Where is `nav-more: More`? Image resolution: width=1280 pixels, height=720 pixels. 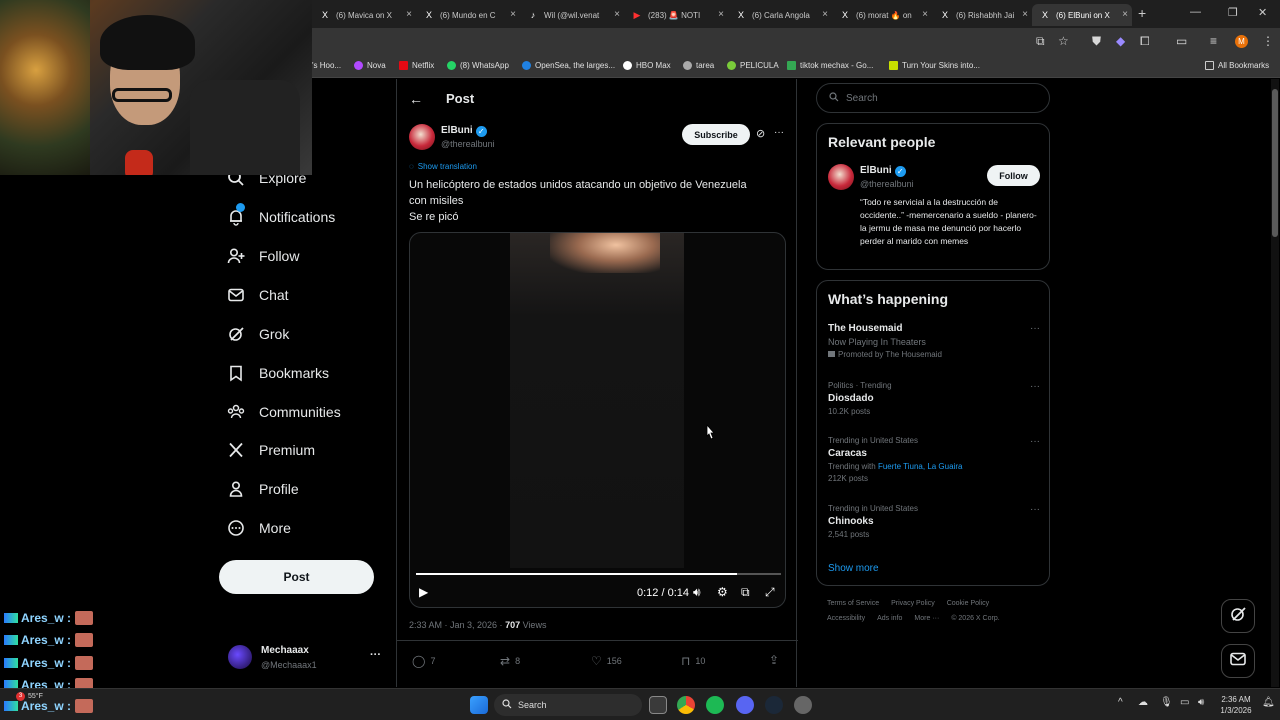
nav-more: More is located at coordinates (258, 528).